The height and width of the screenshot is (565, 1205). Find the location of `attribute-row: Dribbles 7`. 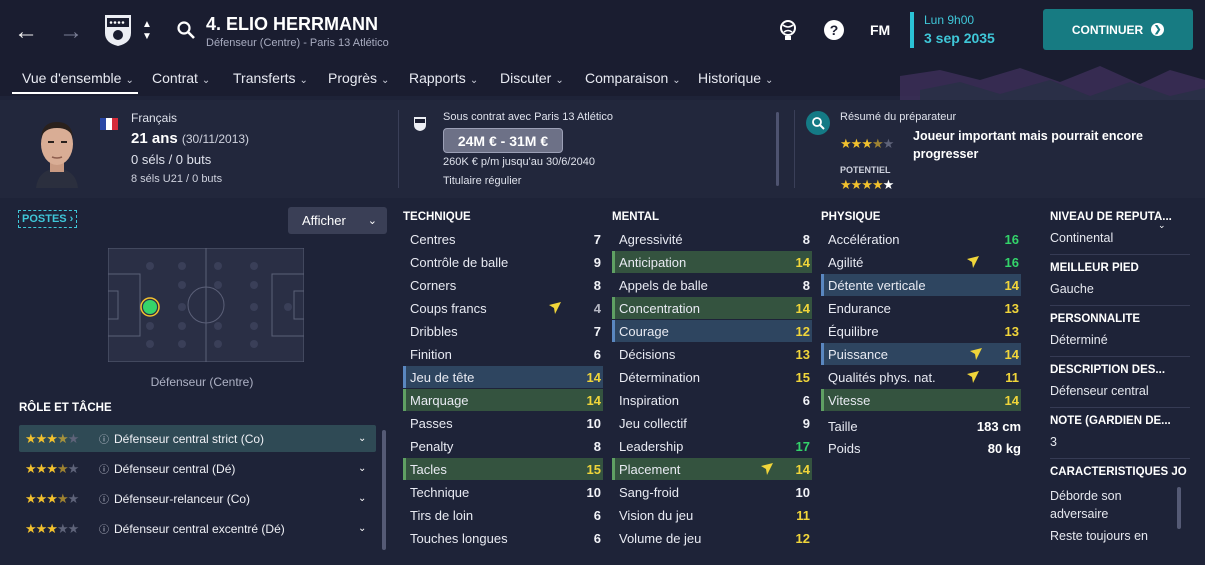

attribute-row: Dribbles 7 is located at coordinates (503, 331).